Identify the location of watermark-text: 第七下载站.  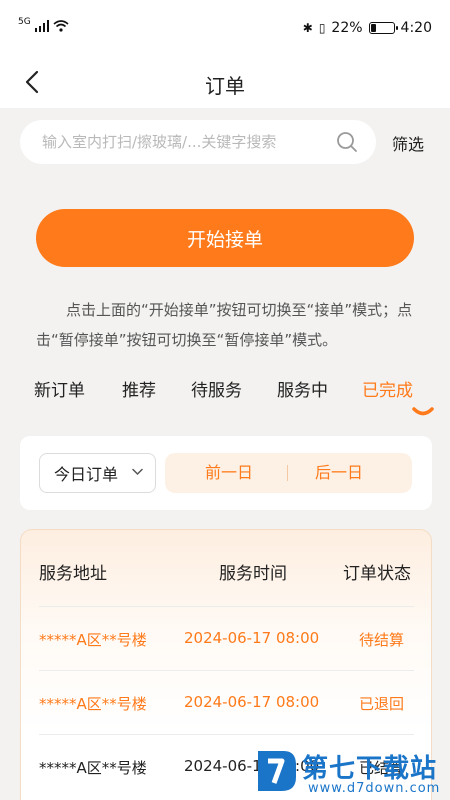
(370, 769).